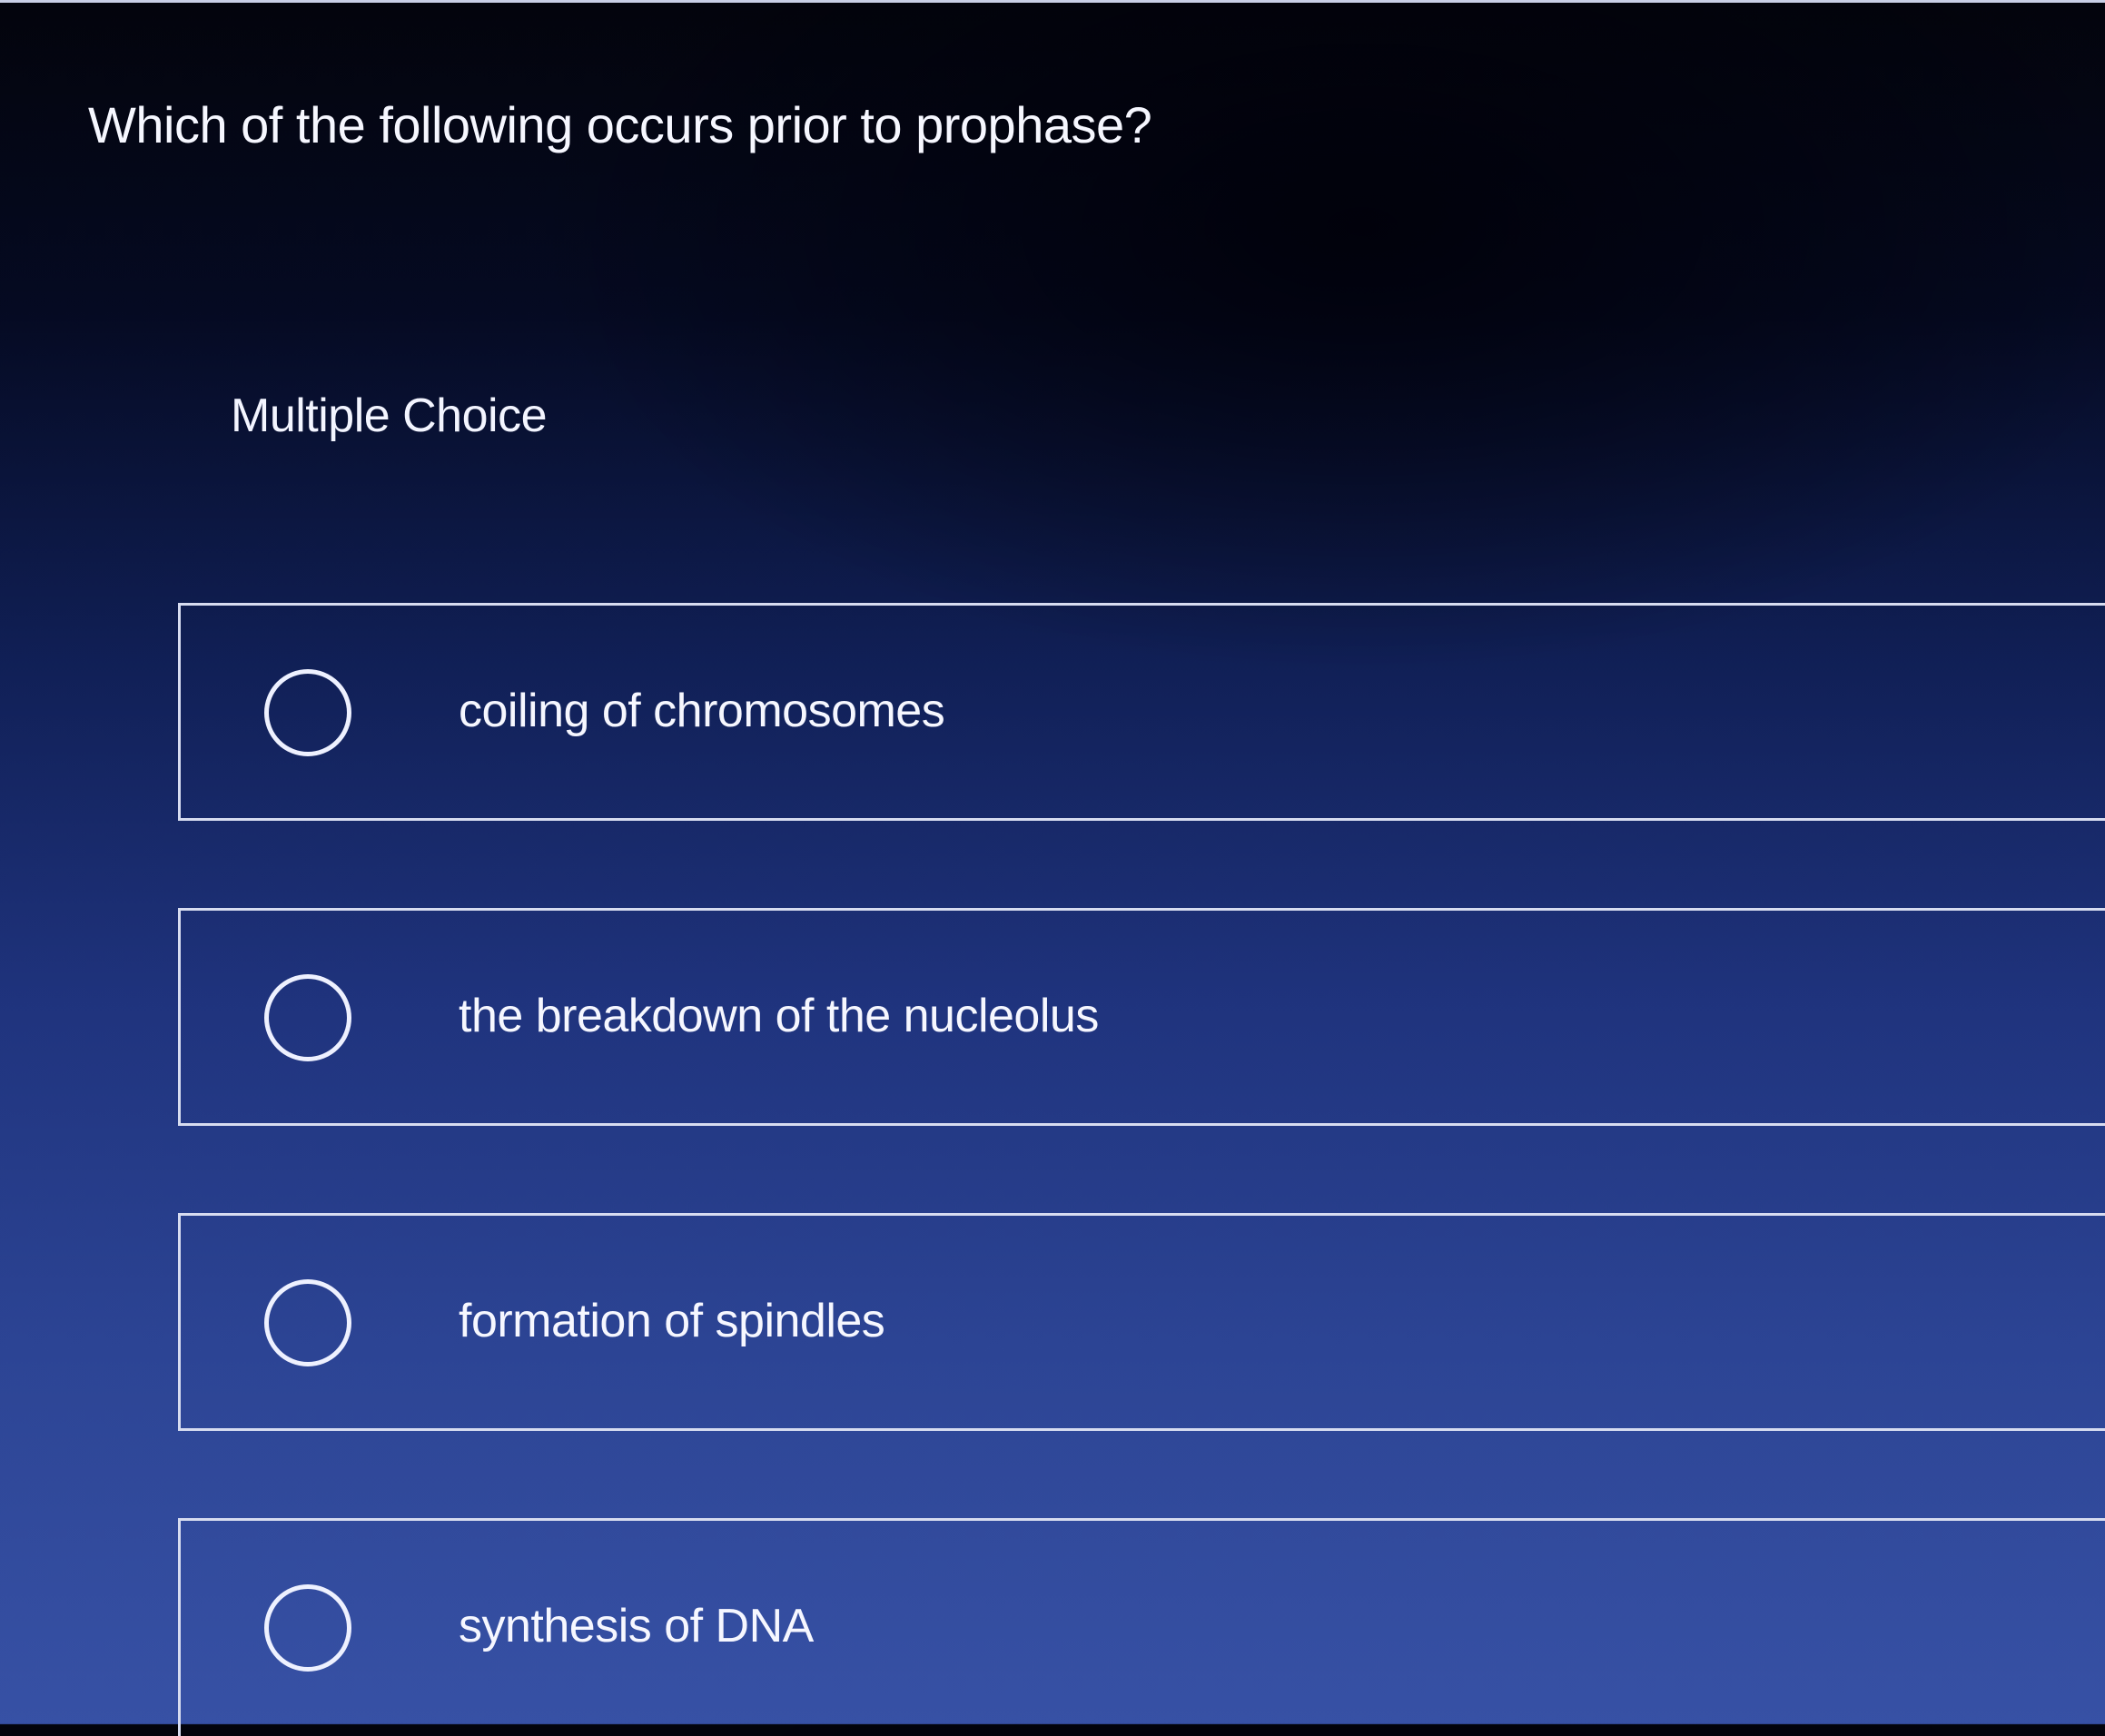 This screenshot has height=1736, width=2105. What do you see at coordinates (389, 416) in the screenshot?
I see `question-type-label: Multiple Choice` at bounding box center [389, 416].